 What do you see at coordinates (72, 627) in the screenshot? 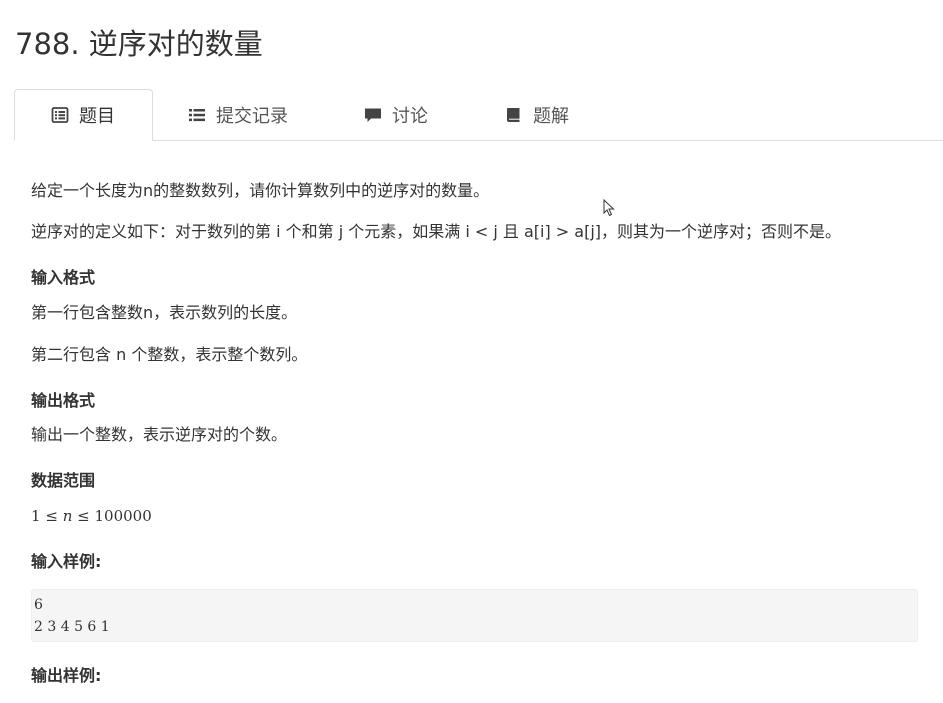
I see `sample-input-line-2: 2 3 4 5 6 1` at bounding box center [72, 627].